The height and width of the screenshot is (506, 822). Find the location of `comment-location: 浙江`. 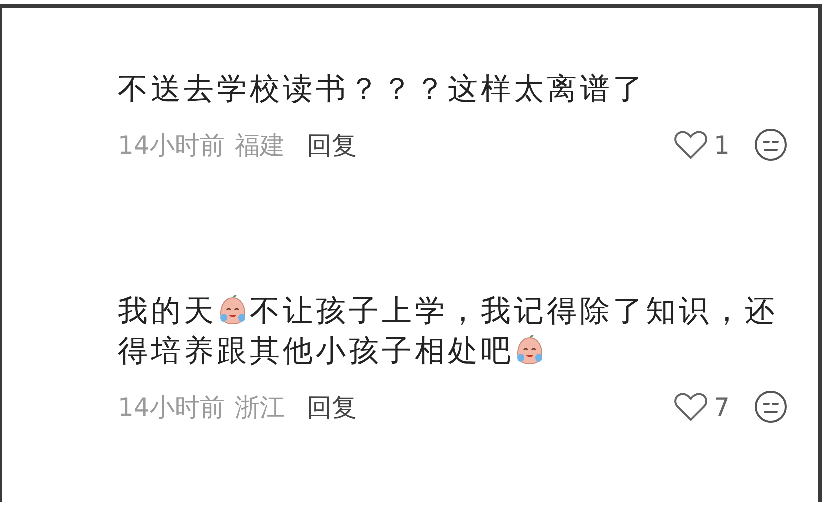

comment-location: 浙江 is located at coordinates (259, 408).